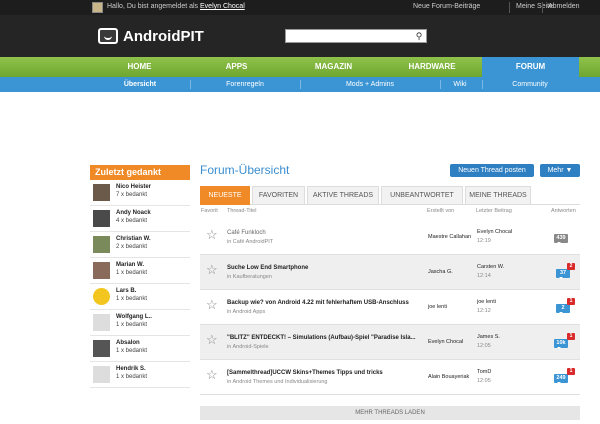 The height and width of the screenshot is (424, 600). Describe the element at coordinates (140, 245) in the screenshot. I see `sidebar-user: Christian W. 2 x bedankt` at that location.